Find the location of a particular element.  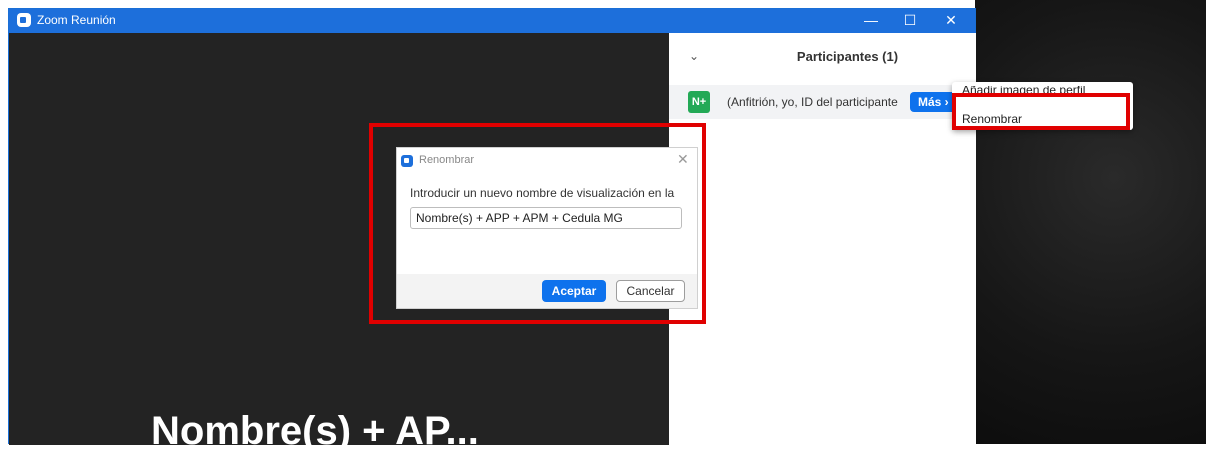

close-window-button: ✕ is located at coordinates (951, 21).